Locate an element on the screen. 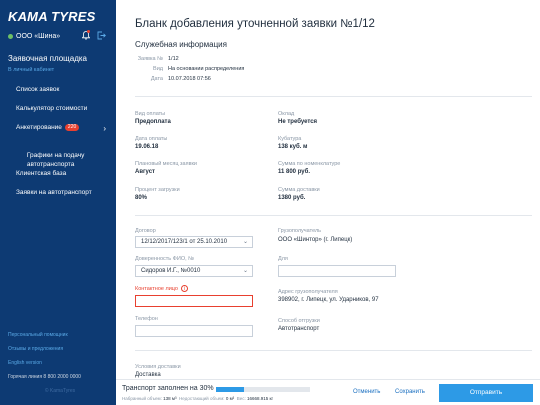 This screenshot has width=540, height=405. payment-type-value: Предоплата is located at coordinates (153, 122).